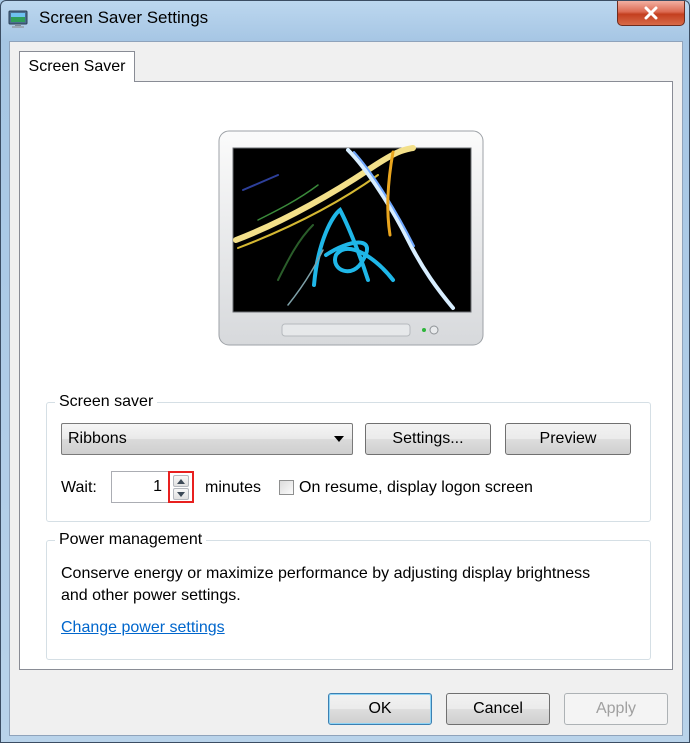 This screenshot has width=690, height=743. Describe the element at coordinates (286, 487) in the screenshot. I see `logon-screen-checkbox` at that location.